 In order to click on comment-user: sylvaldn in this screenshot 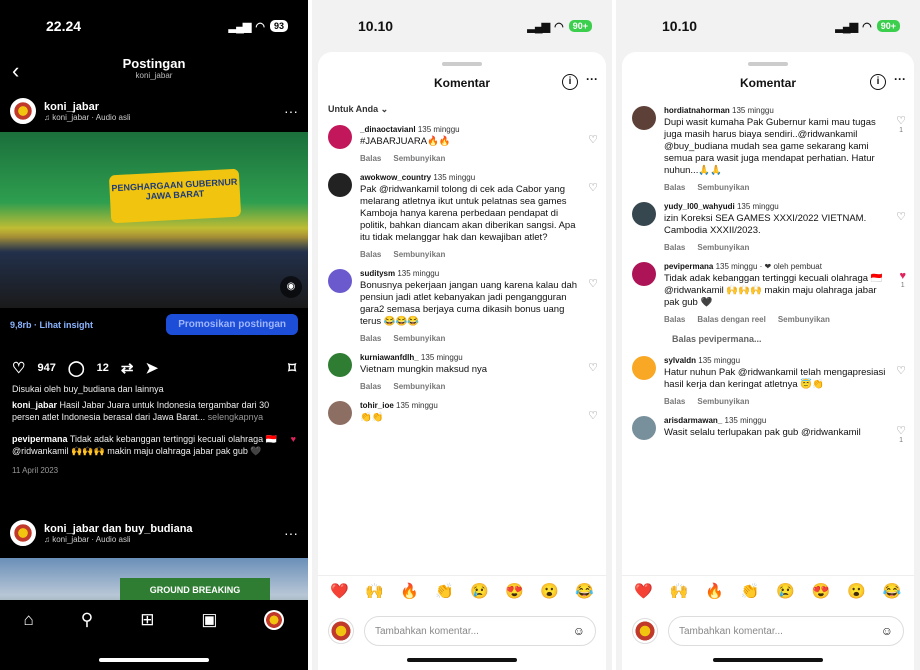, I will do `click(680, 360)`.